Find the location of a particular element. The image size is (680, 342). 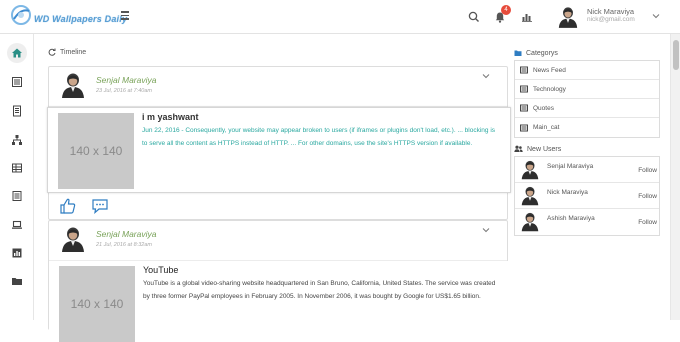

page-scrollbar is located at coordinates (675, 177).